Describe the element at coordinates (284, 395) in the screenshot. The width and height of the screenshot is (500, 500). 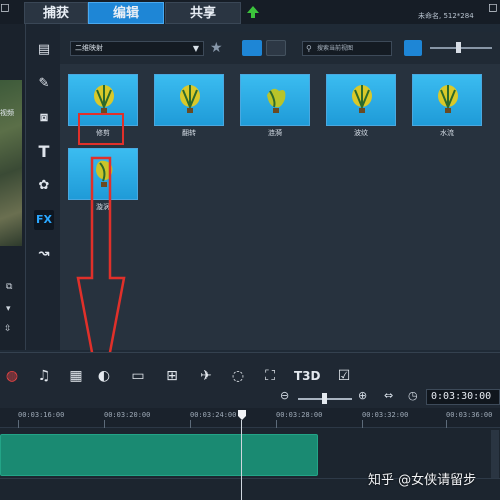
I see `zoom-out-icon: ⊖` at that location.